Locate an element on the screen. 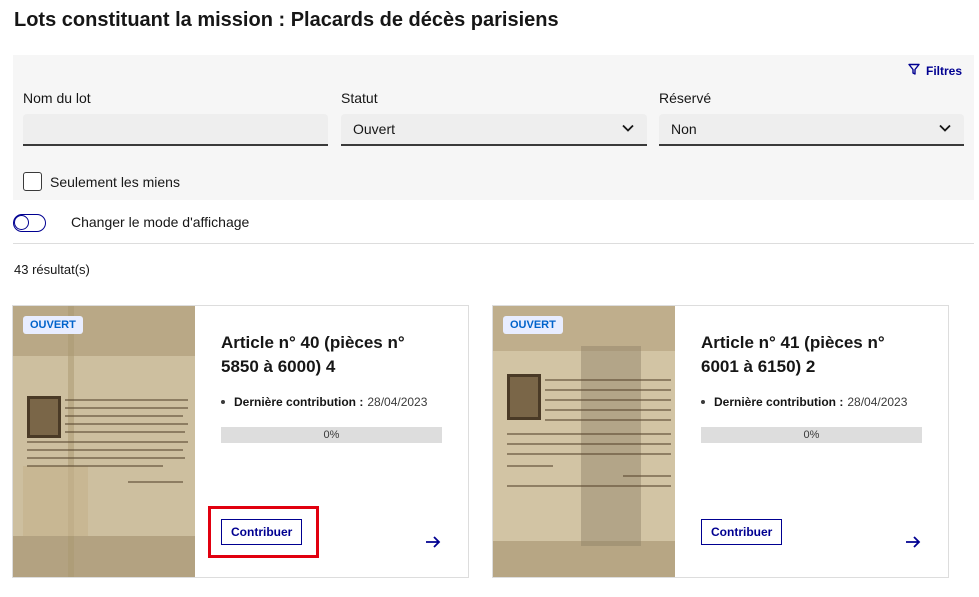 Image resolution: width=979 pixels, height=597 pixels. filter-icon is located at coordinates (914, 70).